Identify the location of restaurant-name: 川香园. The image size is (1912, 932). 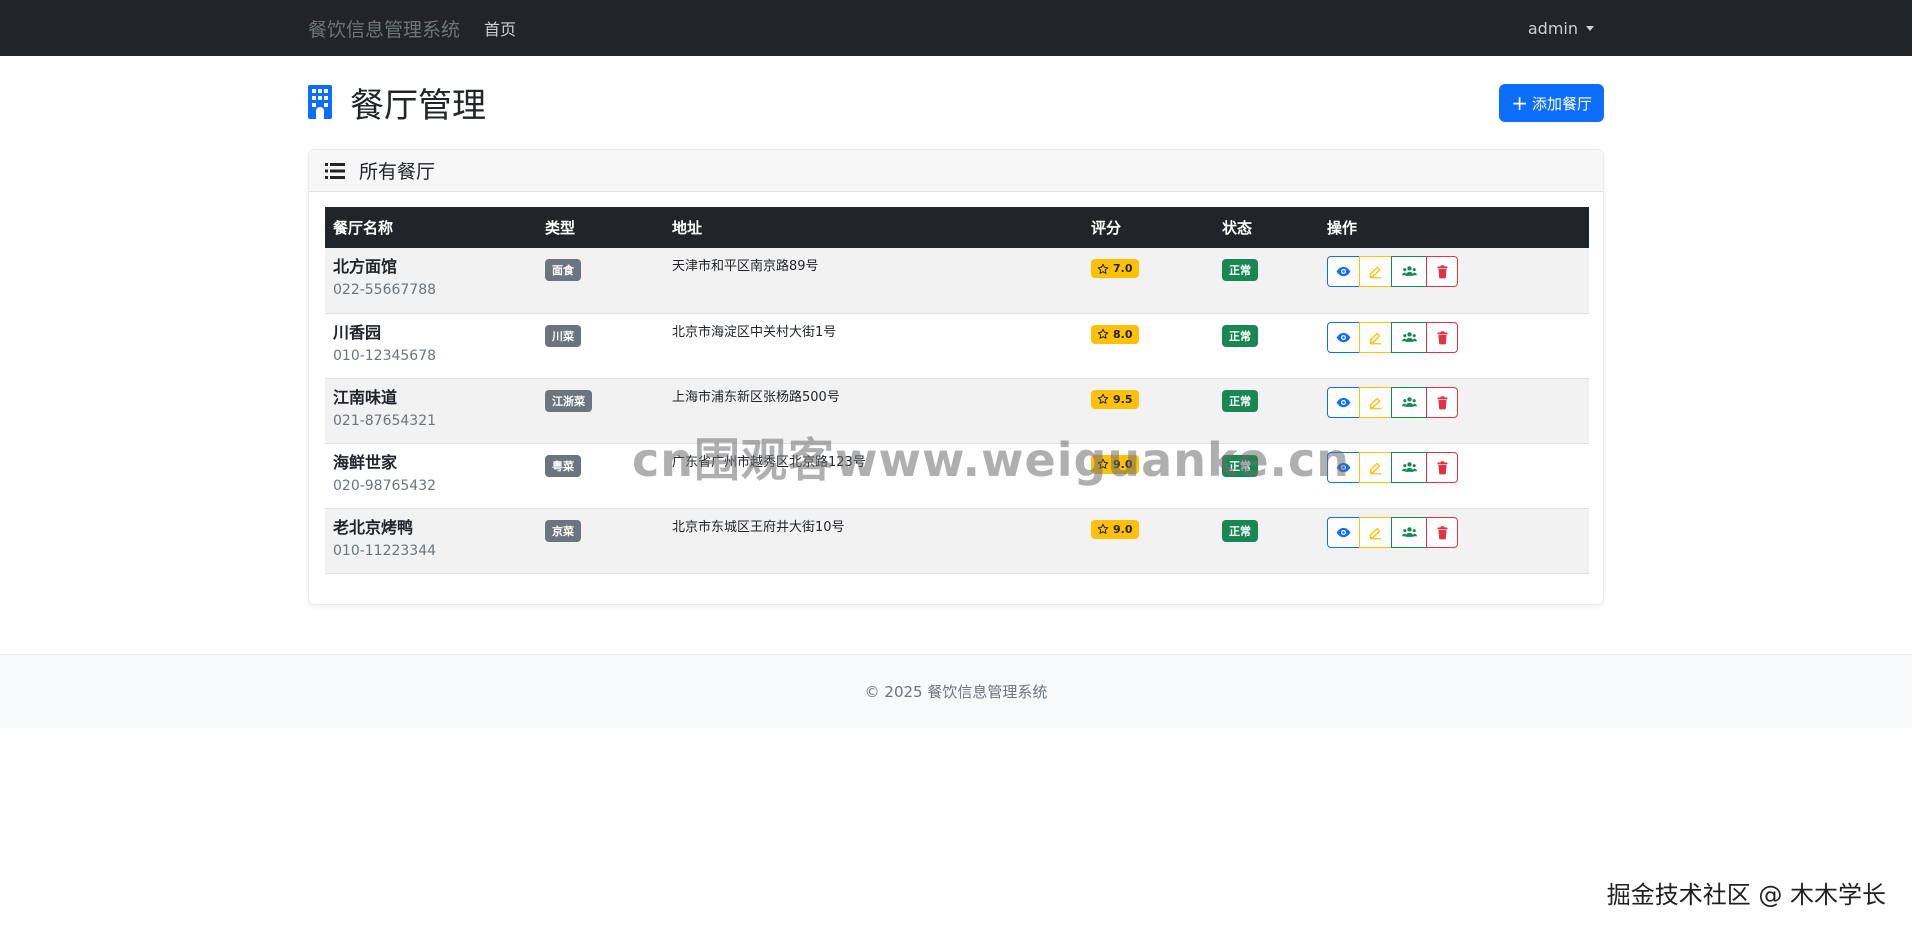
(357, 332).